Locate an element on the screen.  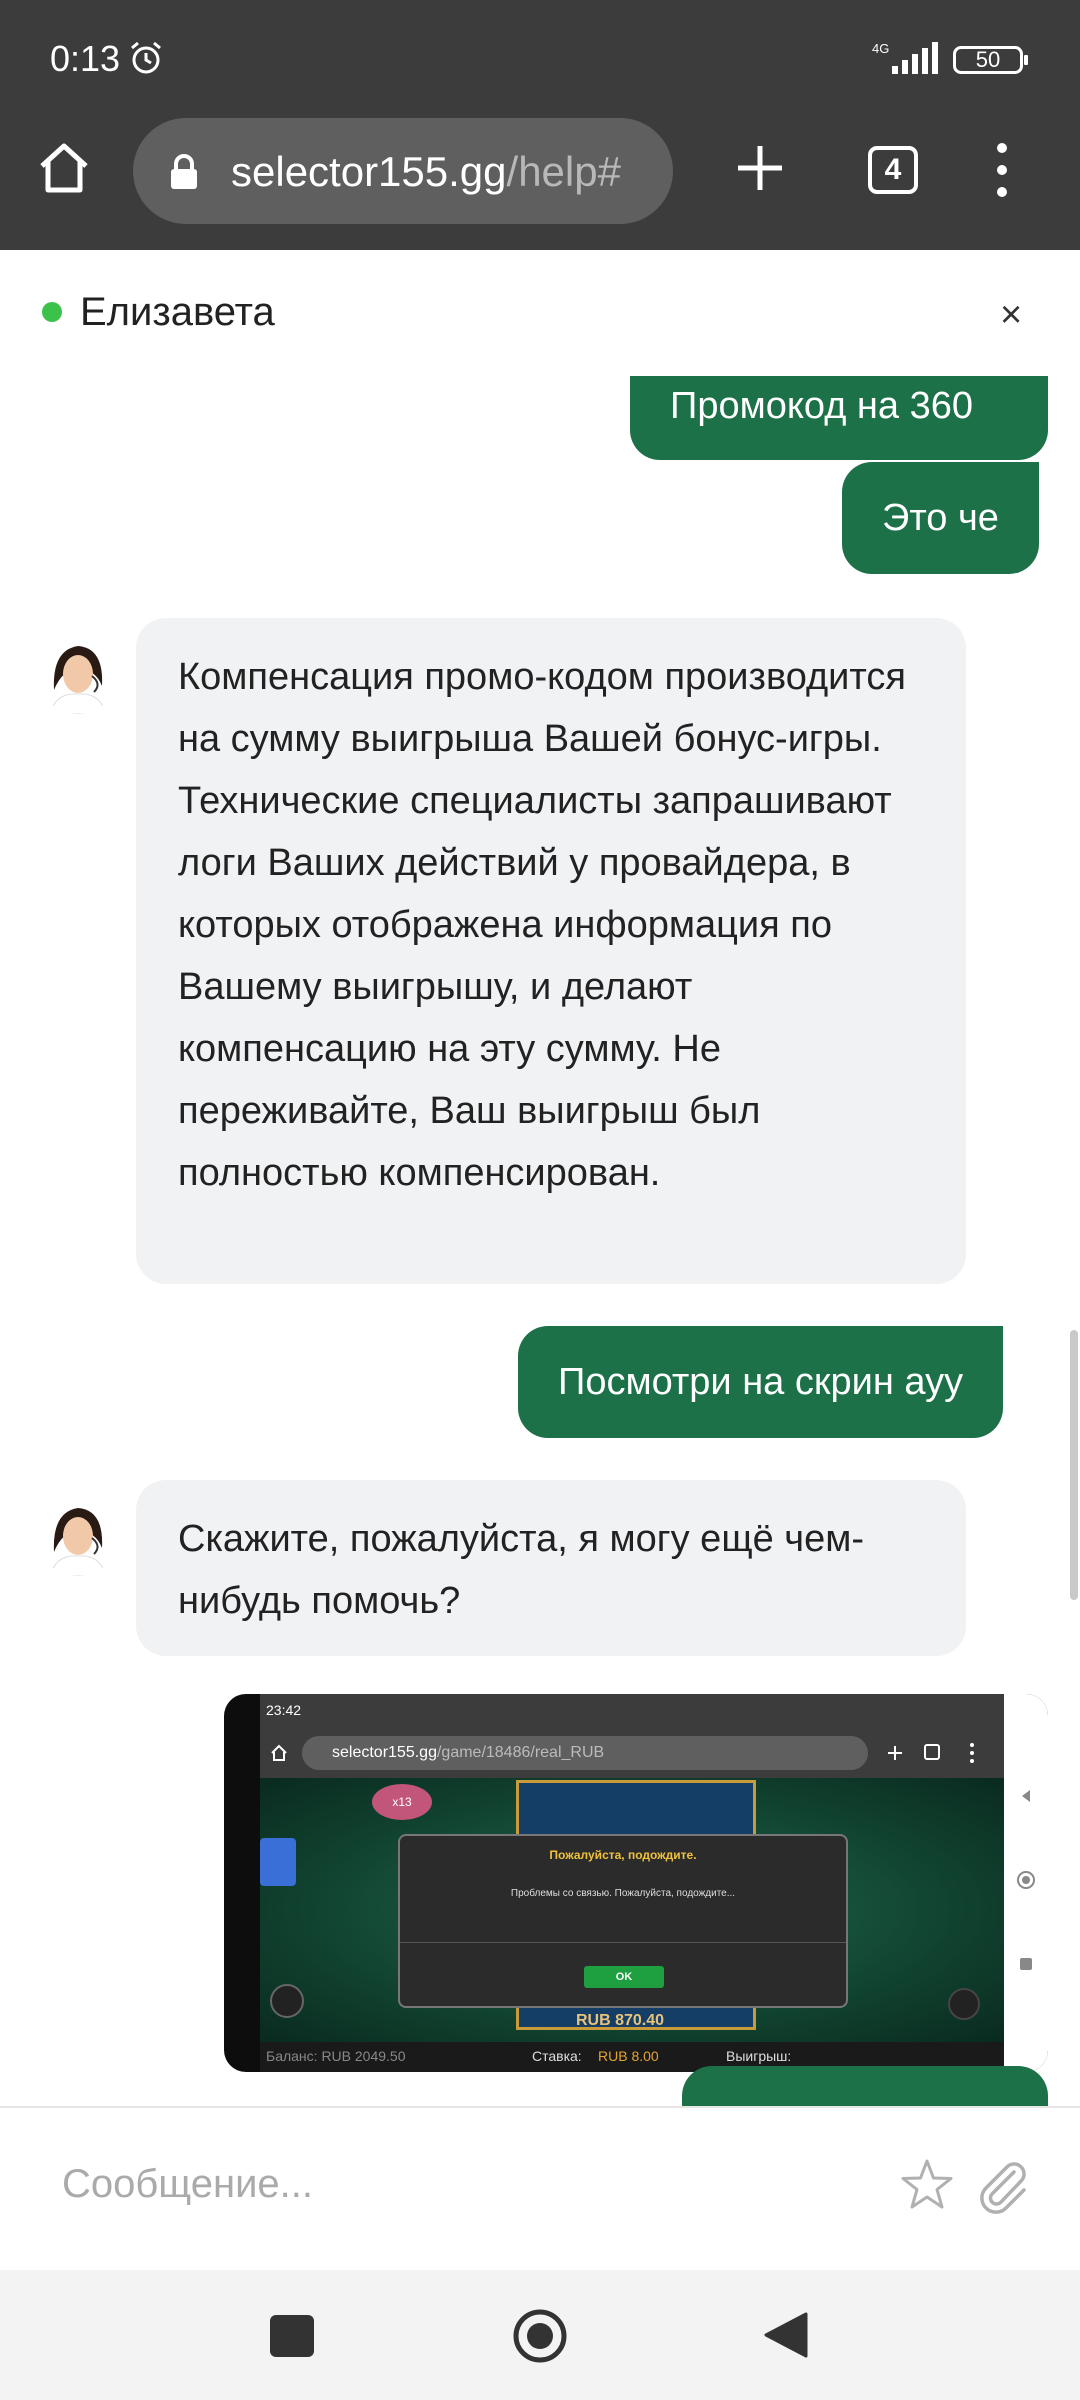
user-message: Промокод на 360 is located at coordinates (839, 418).